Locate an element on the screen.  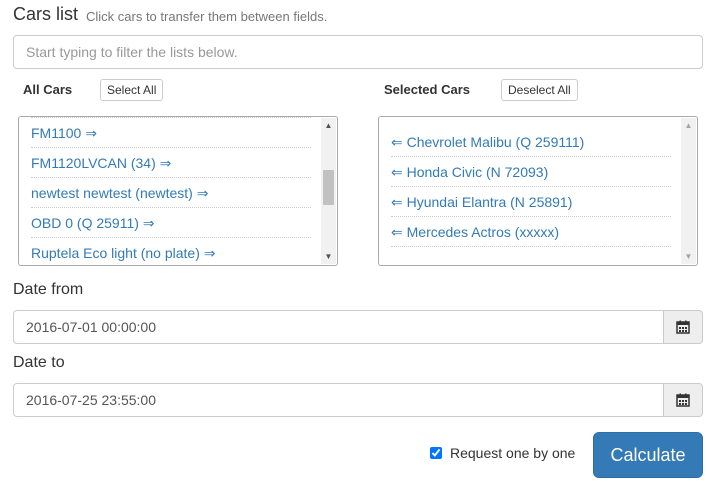
date-to-input is located at coordinates (338, 400).